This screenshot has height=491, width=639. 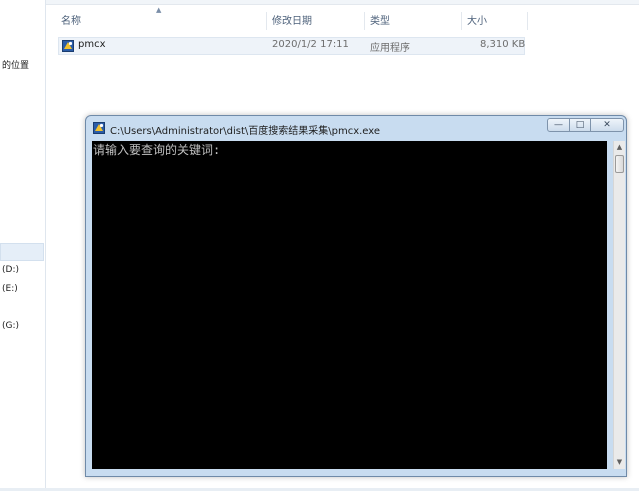 I want to click on column-header-name: 名称, so click(x=71, y=21).